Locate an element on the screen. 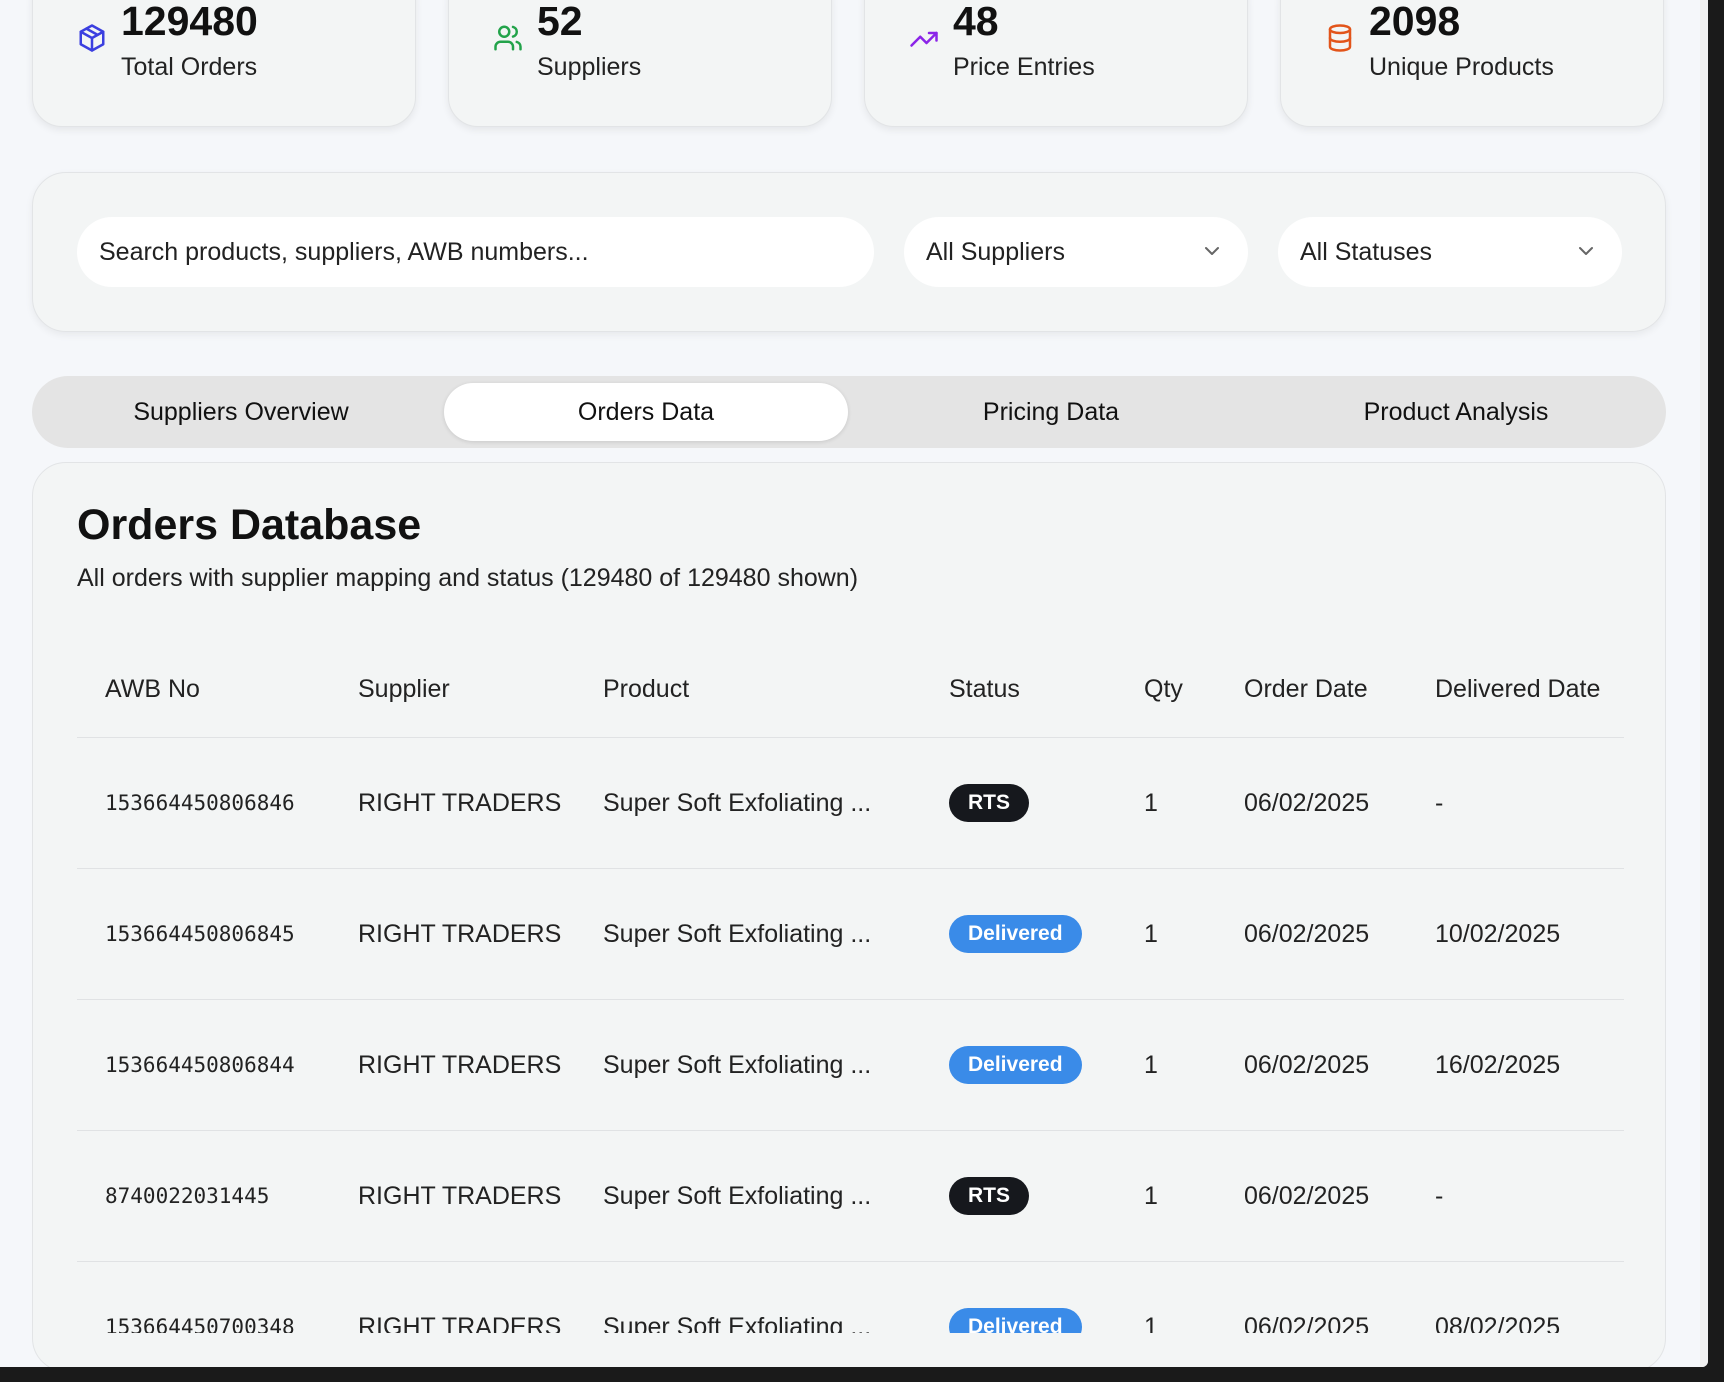 This screenshot has width=1724, height=1382. stat-card-price-entries: 48 Price Entries is located at coordinates (1056, 63).